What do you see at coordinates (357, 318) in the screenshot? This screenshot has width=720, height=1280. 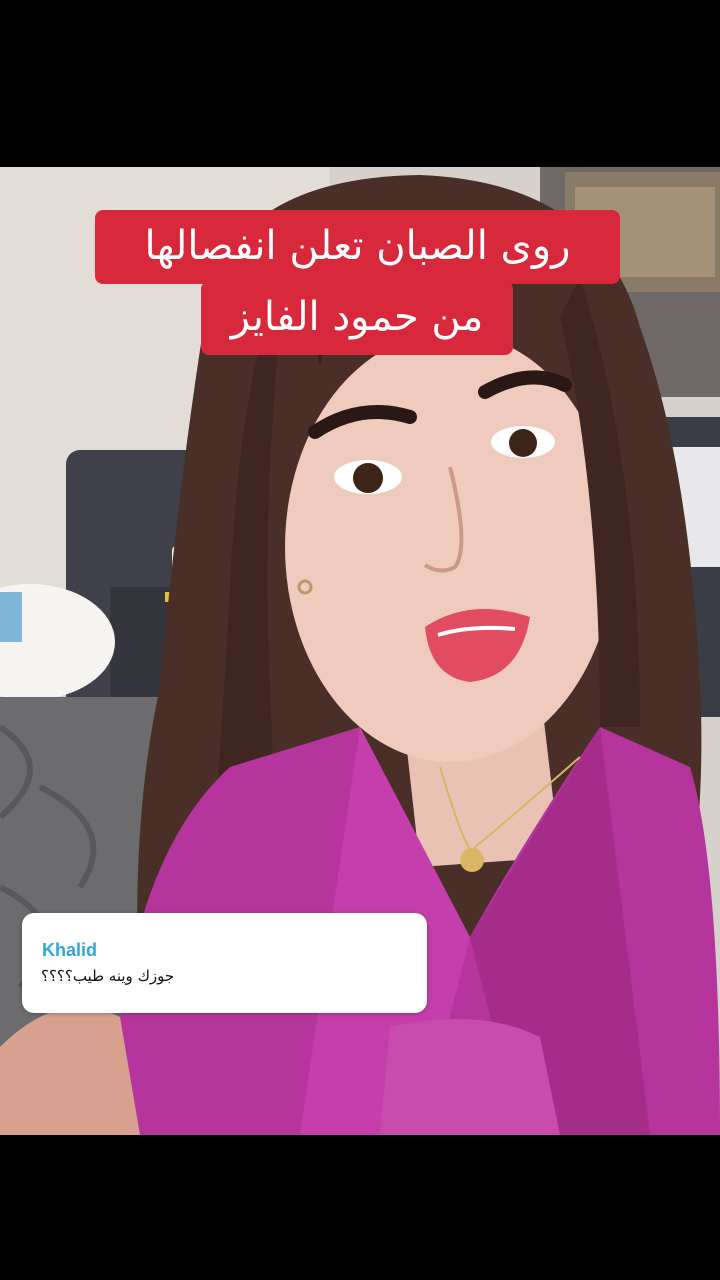 I see `headline-line-2: من حمود الفايز` at bounding box center [357, 318].